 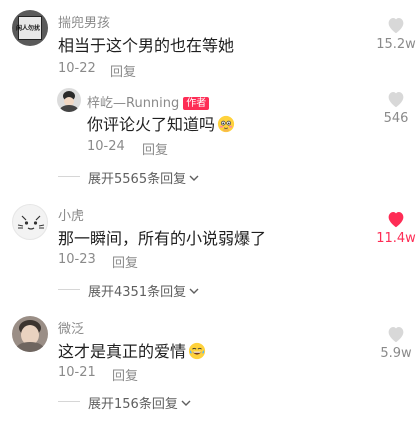 What do you see at coordinates (162, 238) in the screenshot?
I see `comment-text: 那一瞬间，所有的小说弱爆了` at bounding box center [162, 238].